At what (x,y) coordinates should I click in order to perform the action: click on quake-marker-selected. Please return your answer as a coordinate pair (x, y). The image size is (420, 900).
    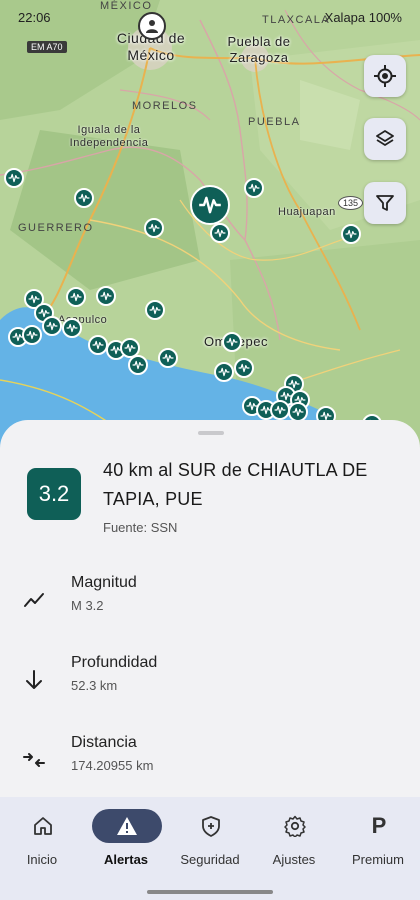
    Looking at the image, I should click on (210, 205).